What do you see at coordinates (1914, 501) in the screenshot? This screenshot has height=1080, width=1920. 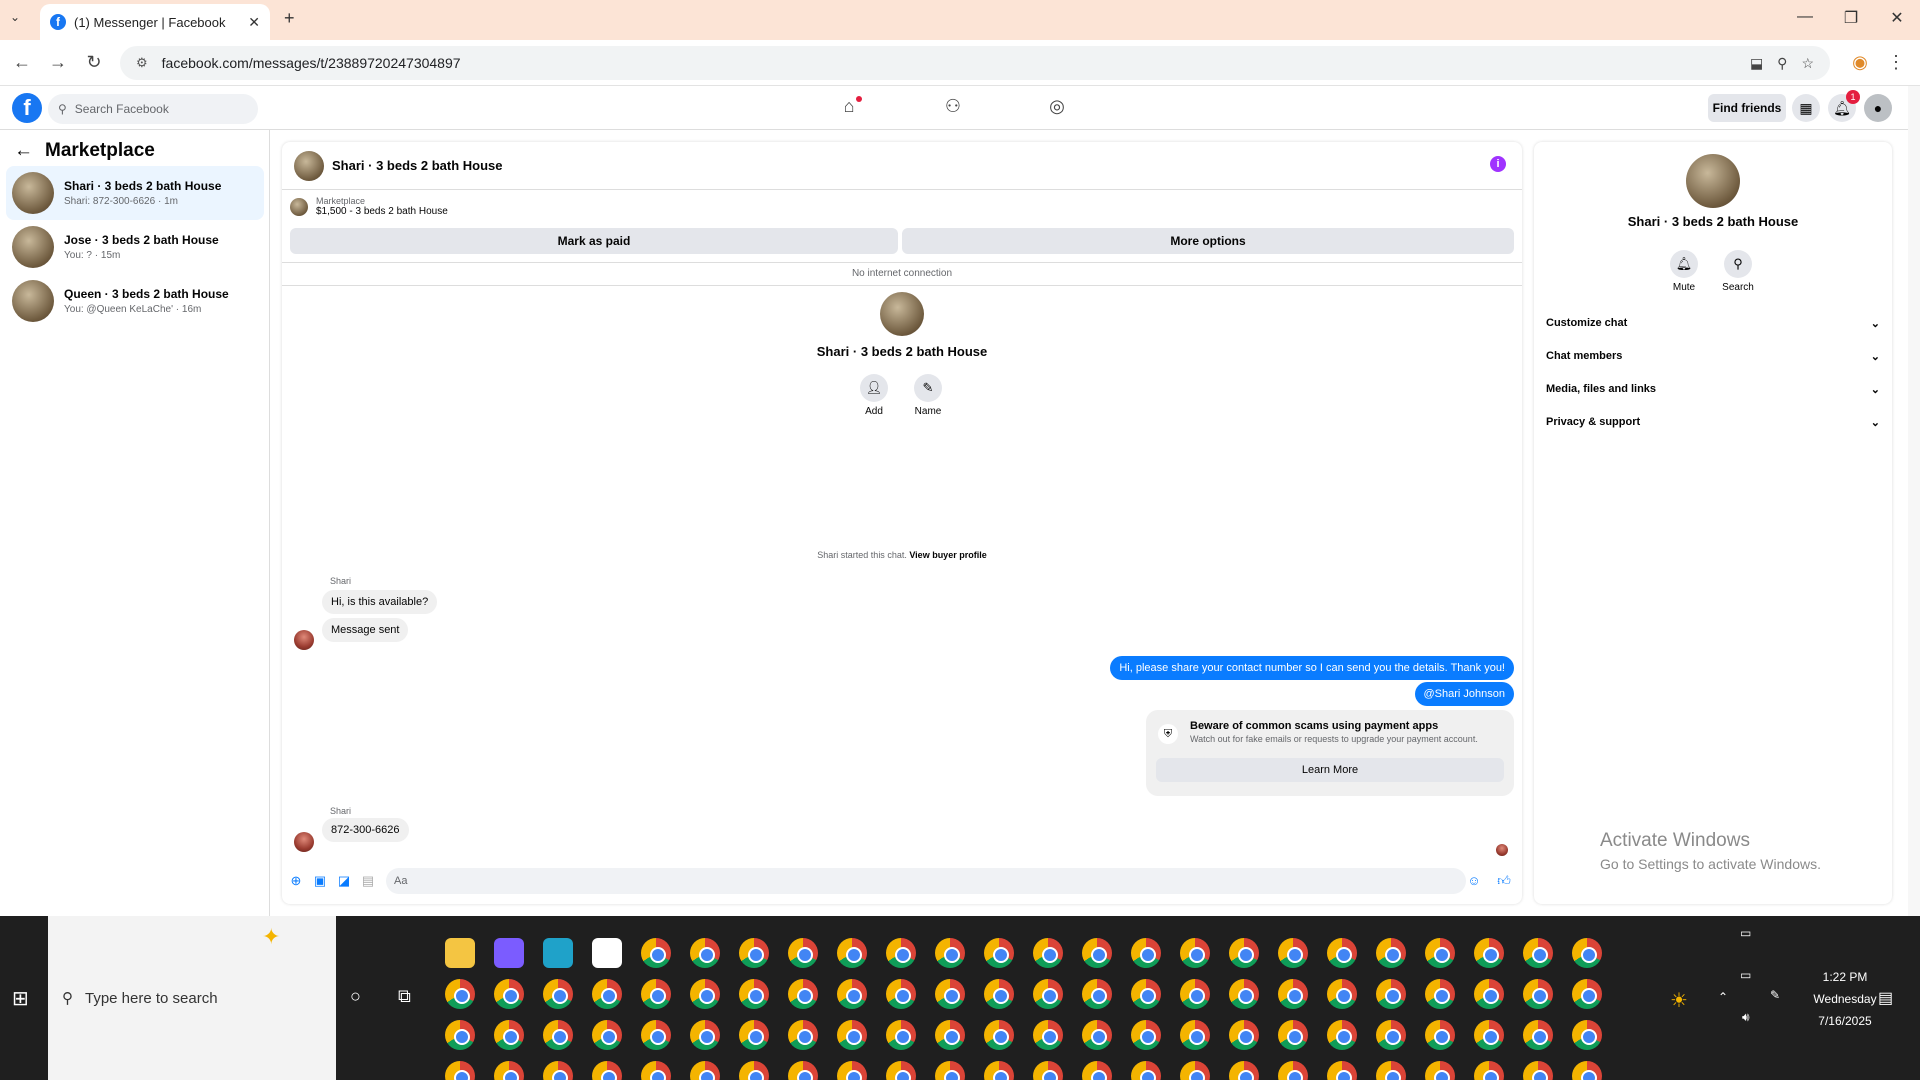 I see `page-scrollbar` at bounding box center [1914, 501].